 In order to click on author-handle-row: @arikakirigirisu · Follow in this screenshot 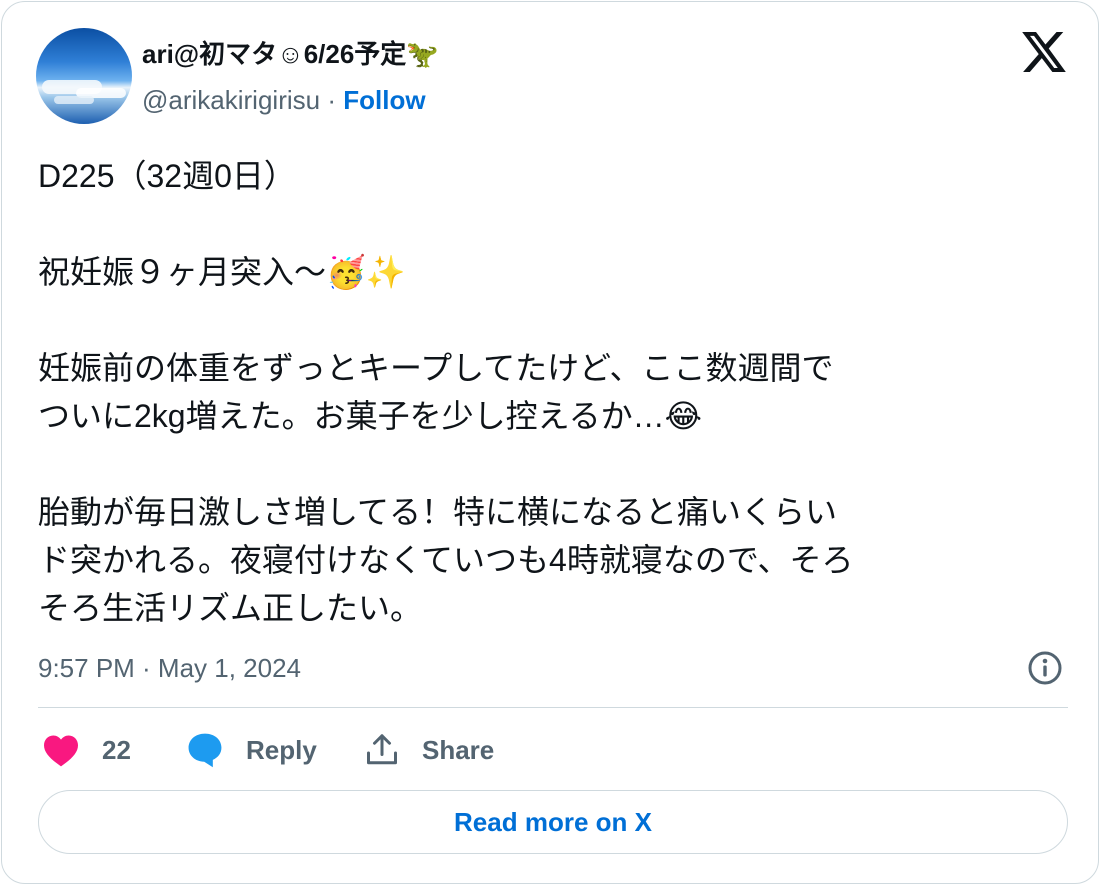, I will do `click(284, 100)`.